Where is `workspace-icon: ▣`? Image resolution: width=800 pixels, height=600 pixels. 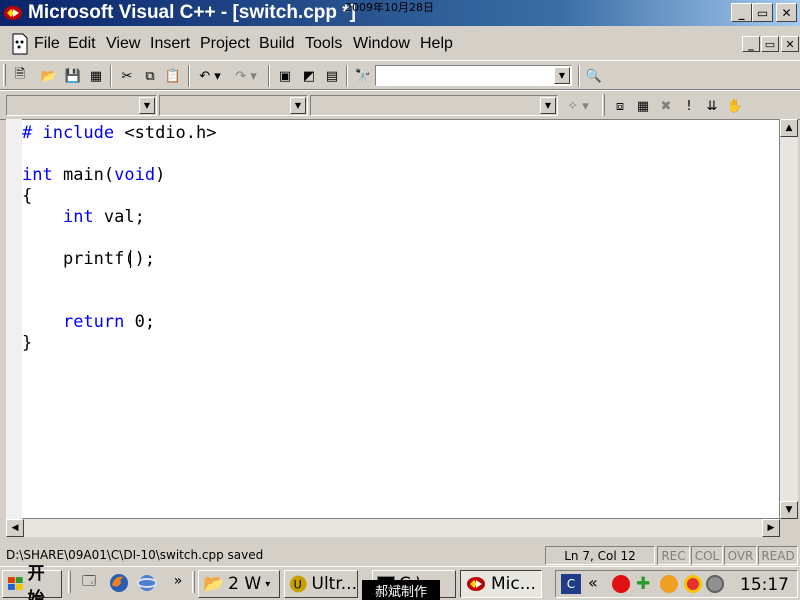
workspace-icon: ▣ is located at coordinates (285, 76).